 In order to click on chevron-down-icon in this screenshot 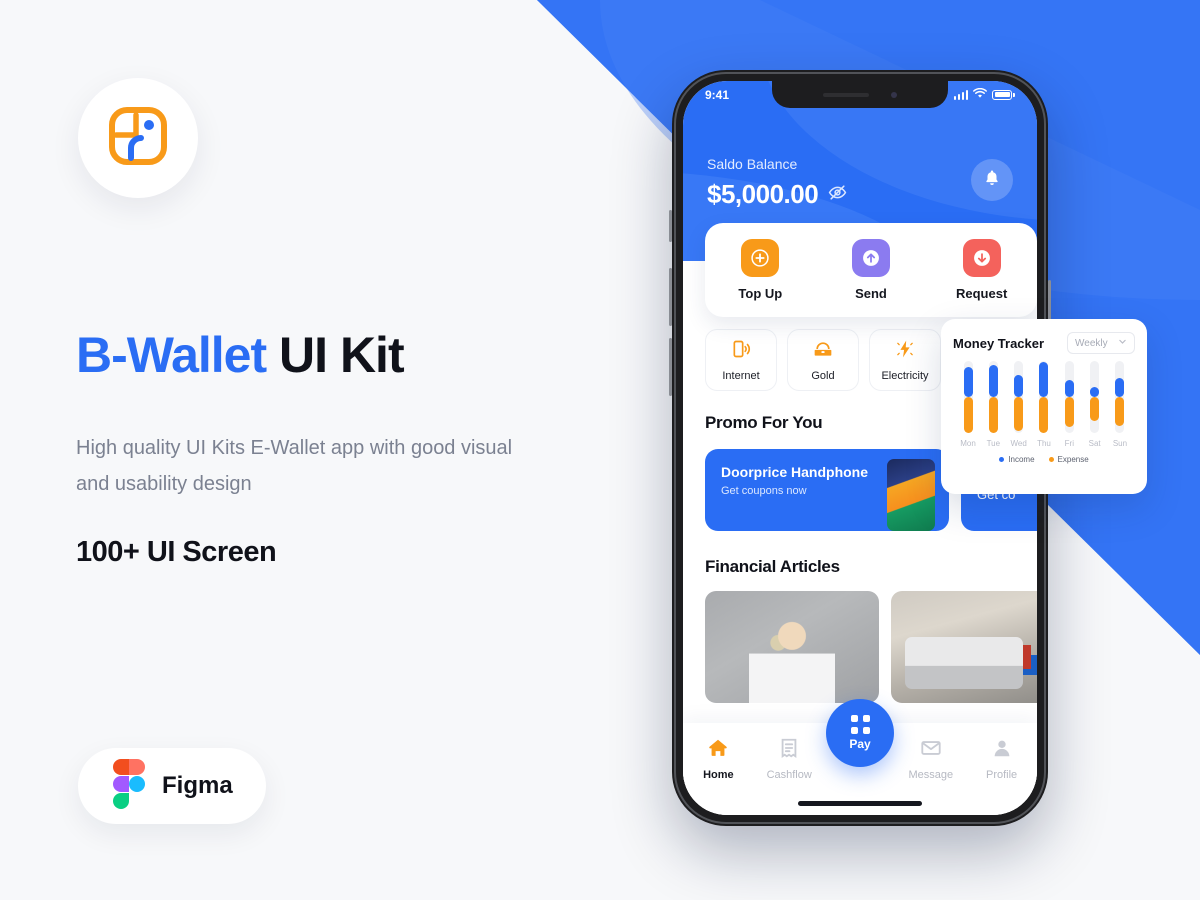, I will do `click(1122, 343)`.